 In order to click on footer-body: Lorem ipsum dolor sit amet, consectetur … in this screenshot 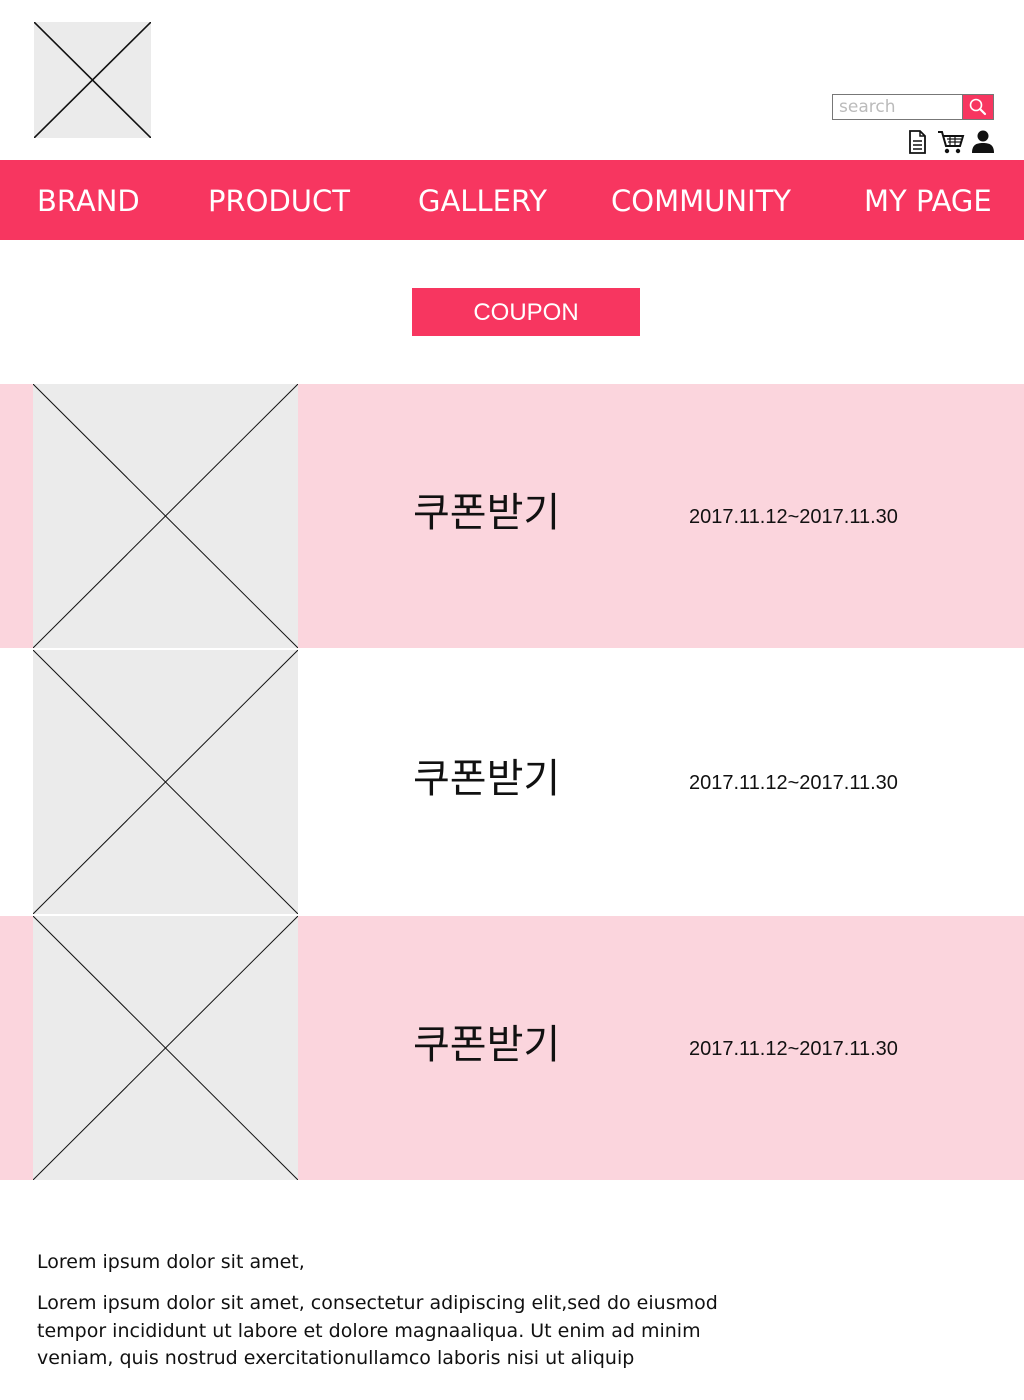, I will do `click(377, 1330)`.